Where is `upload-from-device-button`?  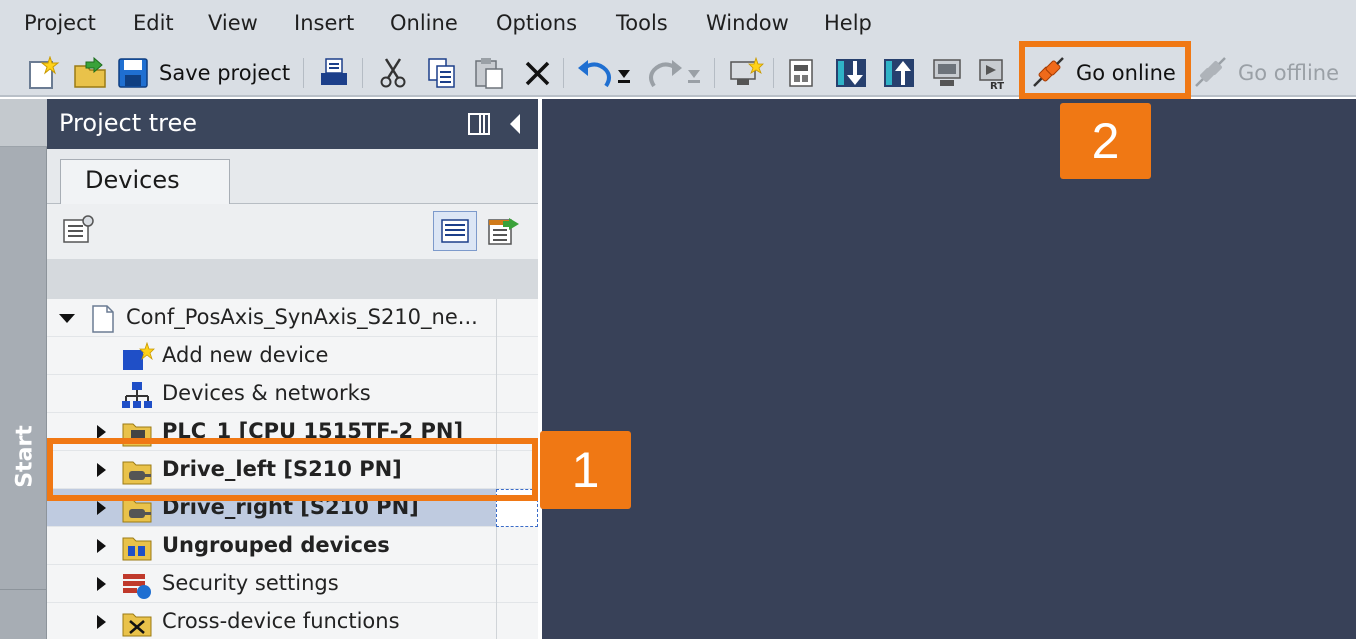
upload-from-device-button is located at coordinates (899, 73).